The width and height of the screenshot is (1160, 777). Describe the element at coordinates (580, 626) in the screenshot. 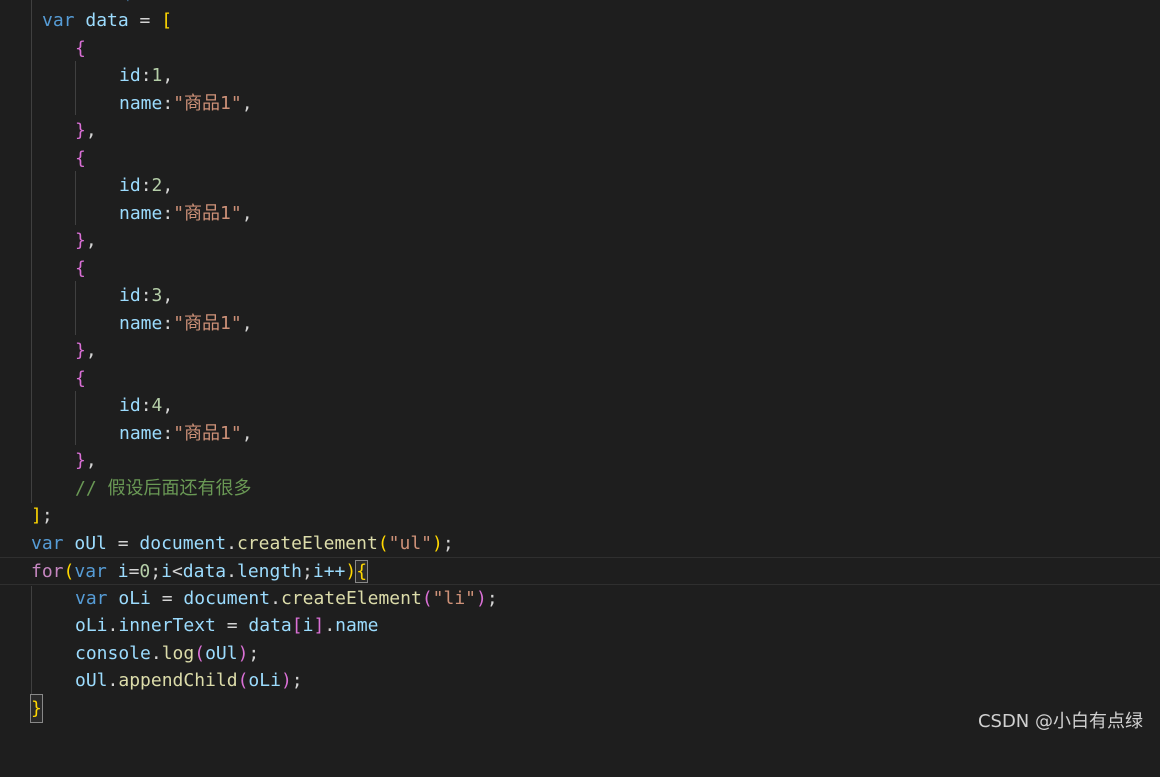

I see `code-line: oLi.innerText = data[i].name` at that location.